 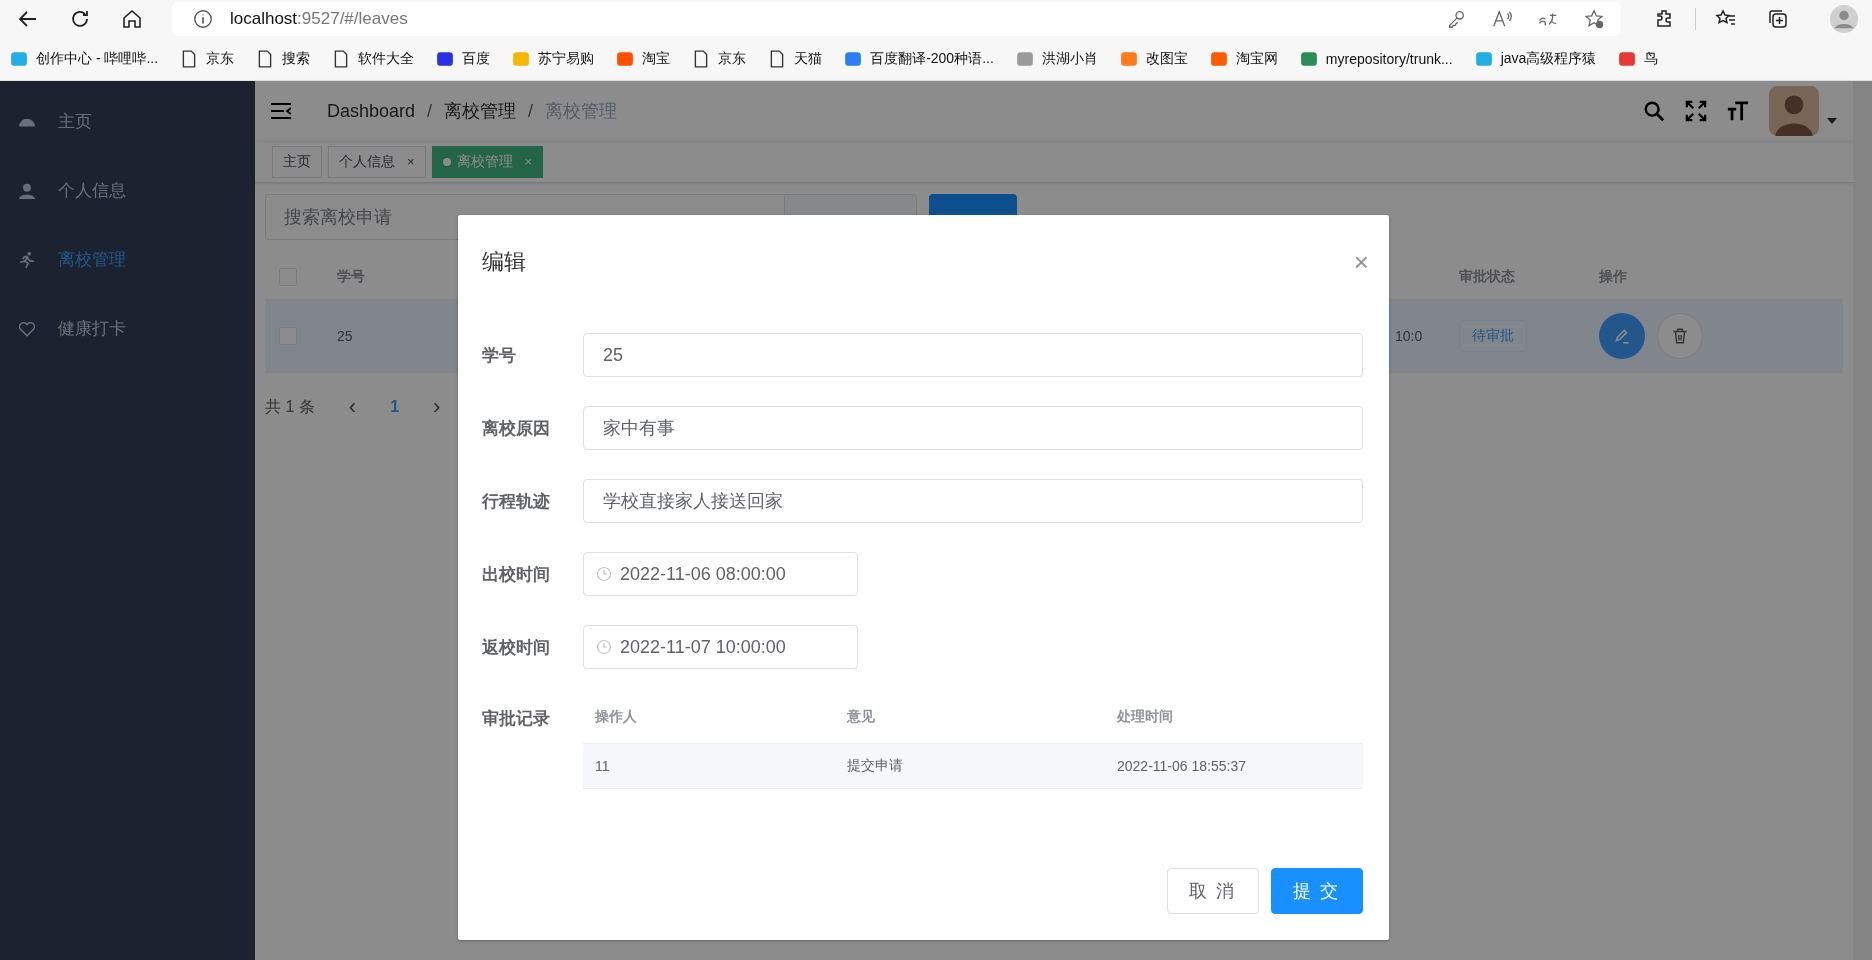 I want to click on bookmark: 洪湖小肖, so click(x=1056, y=59).